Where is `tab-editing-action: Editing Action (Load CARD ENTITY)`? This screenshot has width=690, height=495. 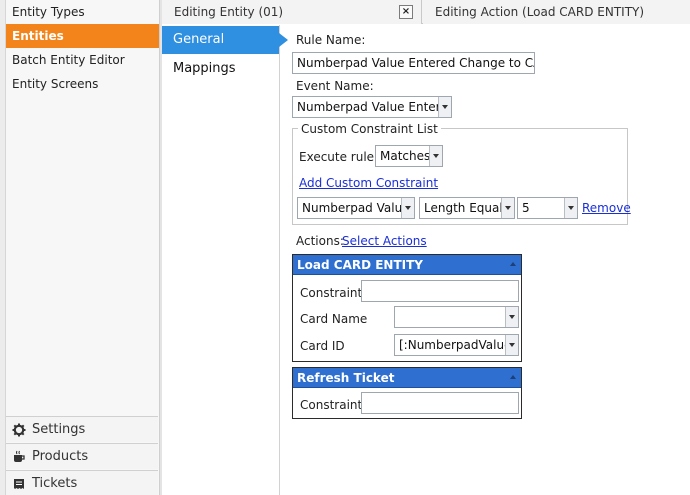 tab-editing-action: Editing Action (Load CARD ENTITY) is located at coordinates (556, 12).